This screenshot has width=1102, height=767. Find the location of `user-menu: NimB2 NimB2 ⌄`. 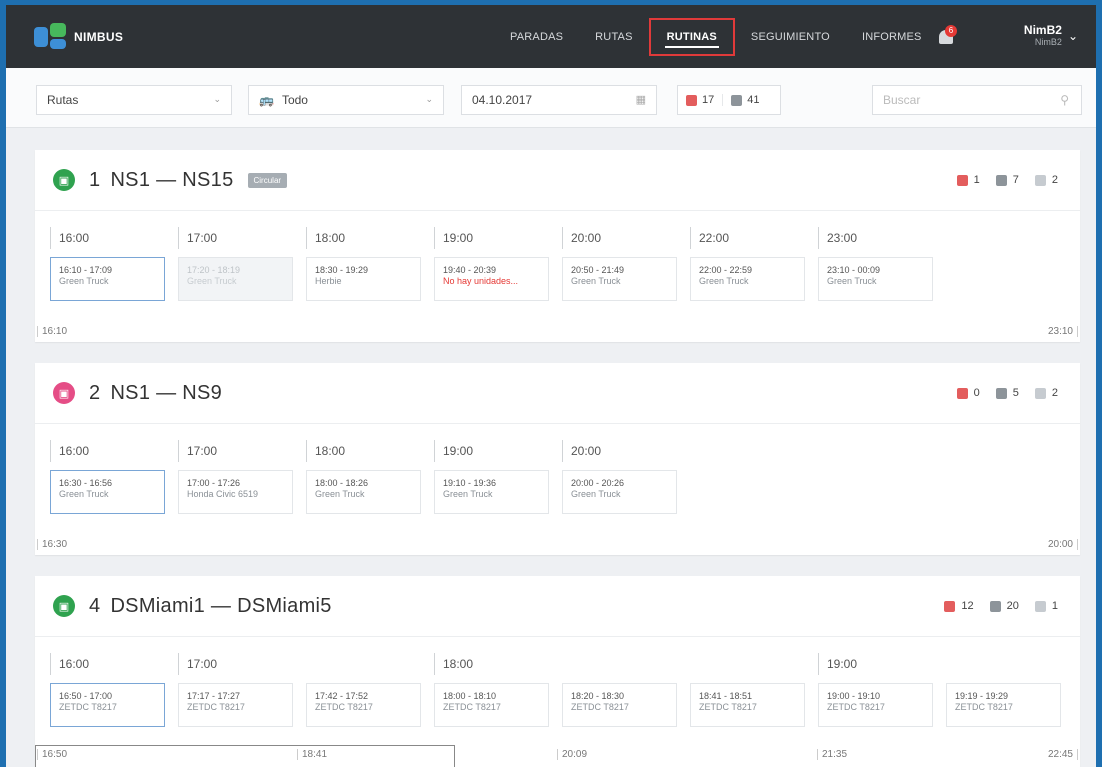

user-menu: NimB2 NimB2 ⌄ is located at coordinates (1051, 35).